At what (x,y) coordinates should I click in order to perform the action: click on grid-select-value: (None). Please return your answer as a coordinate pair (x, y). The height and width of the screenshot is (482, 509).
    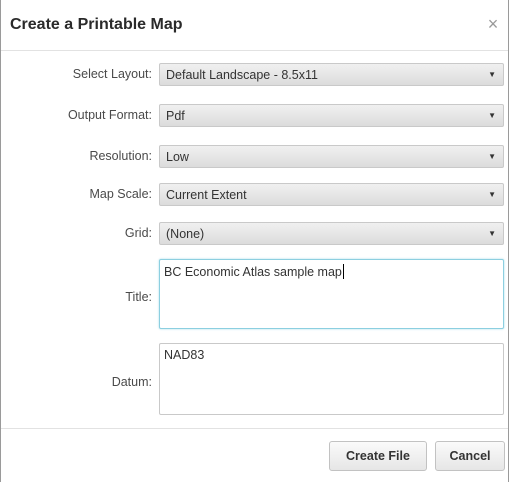
    Looking at the image, I should click on (185, 234).